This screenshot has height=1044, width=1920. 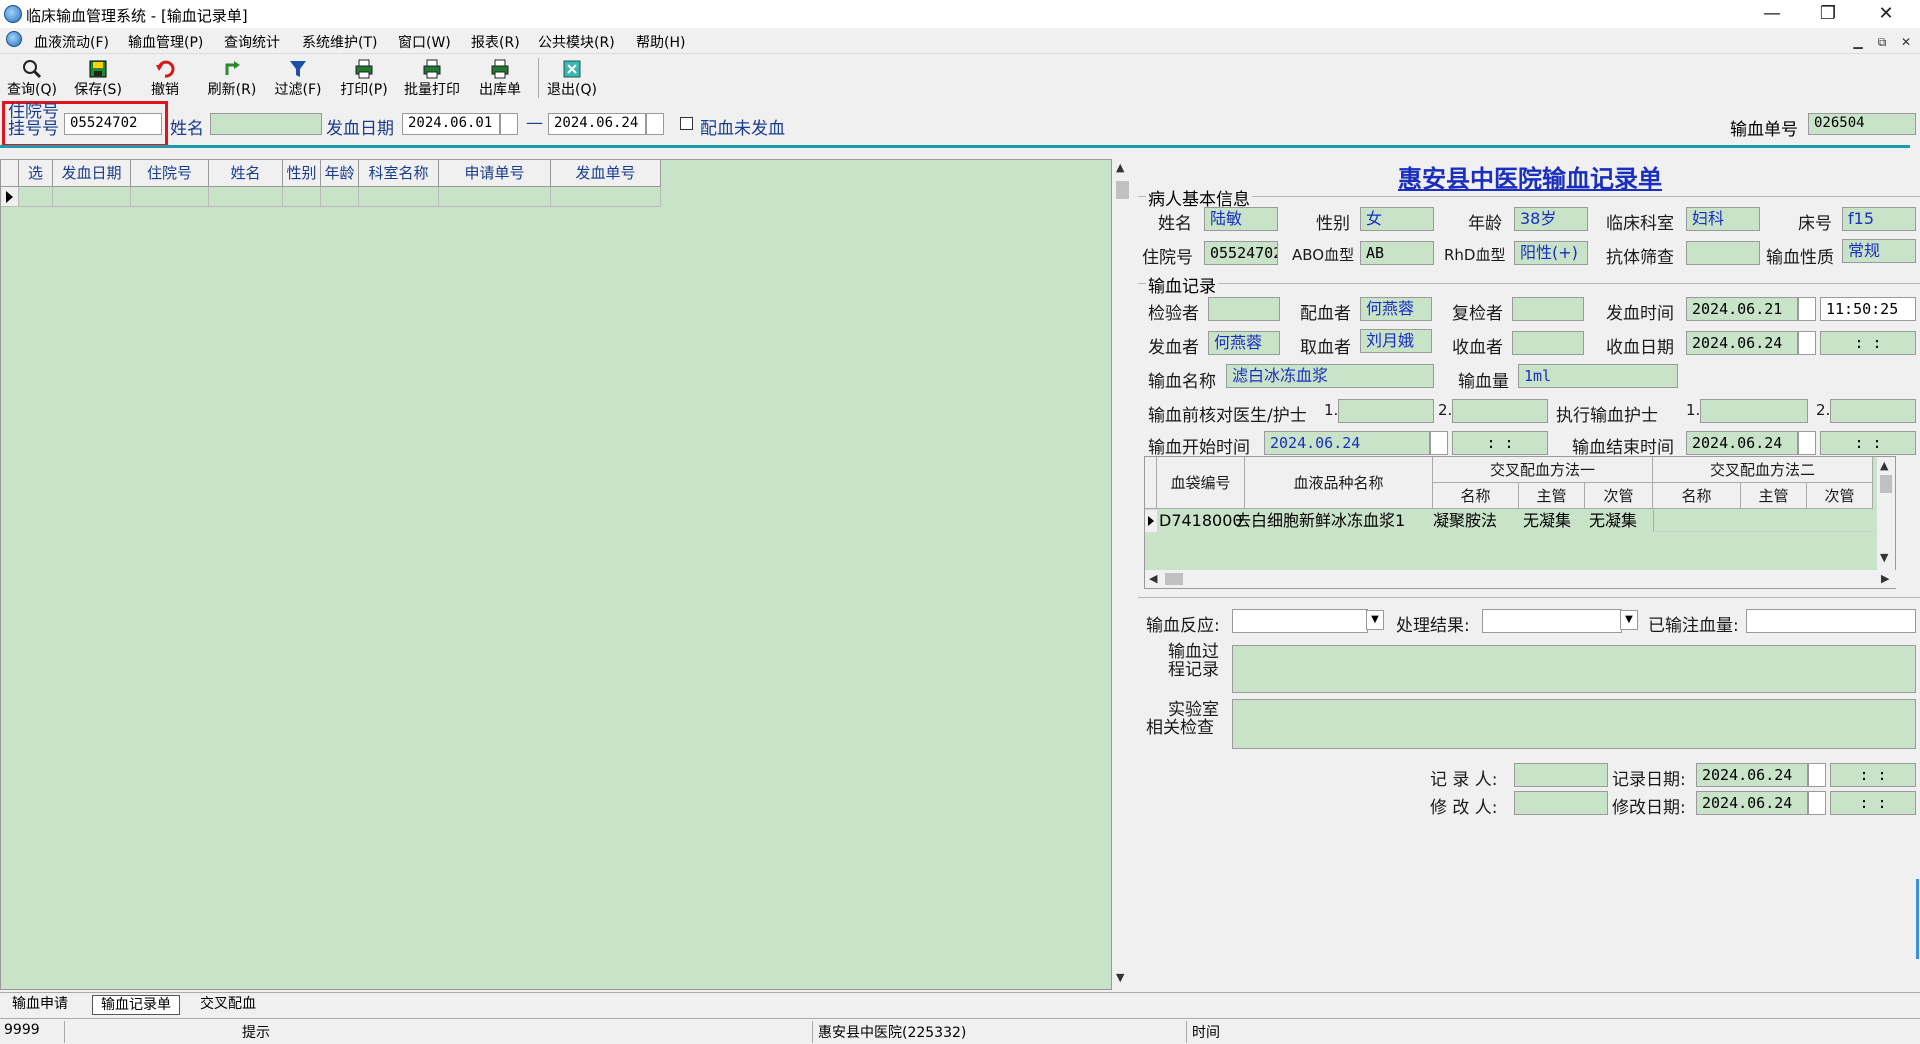 I want to click on col-m2-name: 名称, so click(x=1697, y=496).